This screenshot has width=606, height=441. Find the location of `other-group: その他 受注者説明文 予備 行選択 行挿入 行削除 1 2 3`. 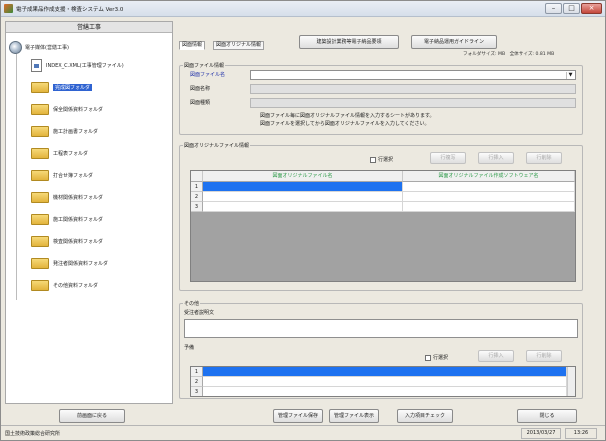

other-group: その他 受注者説明文 予備 行選択 行挿入 行削除 1 2 3 is located at coordinates (381, 349).